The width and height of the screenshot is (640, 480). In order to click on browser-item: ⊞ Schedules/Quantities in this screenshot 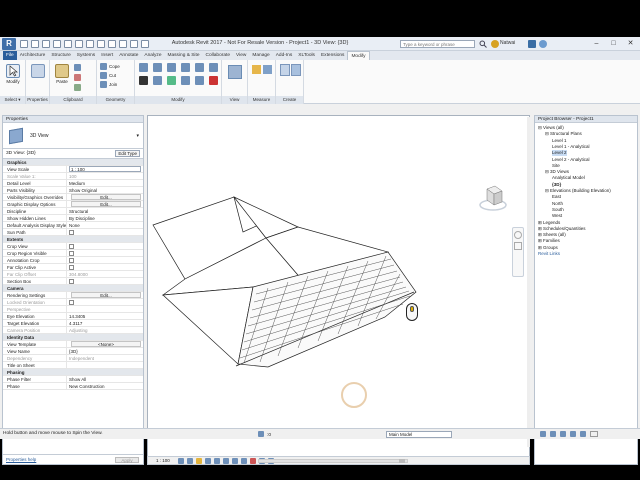, I will do `click(562, 229)`.